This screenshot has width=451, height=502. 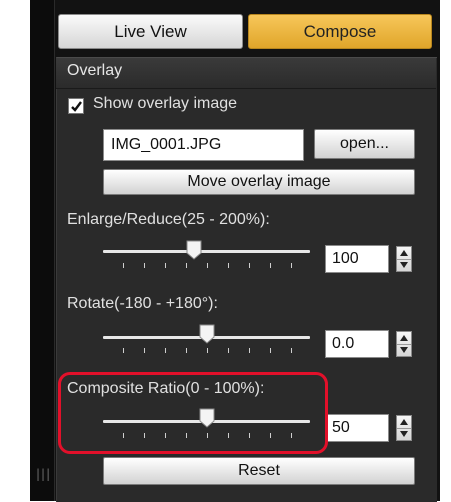 I want to click on enlarge-ticks, so click(x=206, y=266).